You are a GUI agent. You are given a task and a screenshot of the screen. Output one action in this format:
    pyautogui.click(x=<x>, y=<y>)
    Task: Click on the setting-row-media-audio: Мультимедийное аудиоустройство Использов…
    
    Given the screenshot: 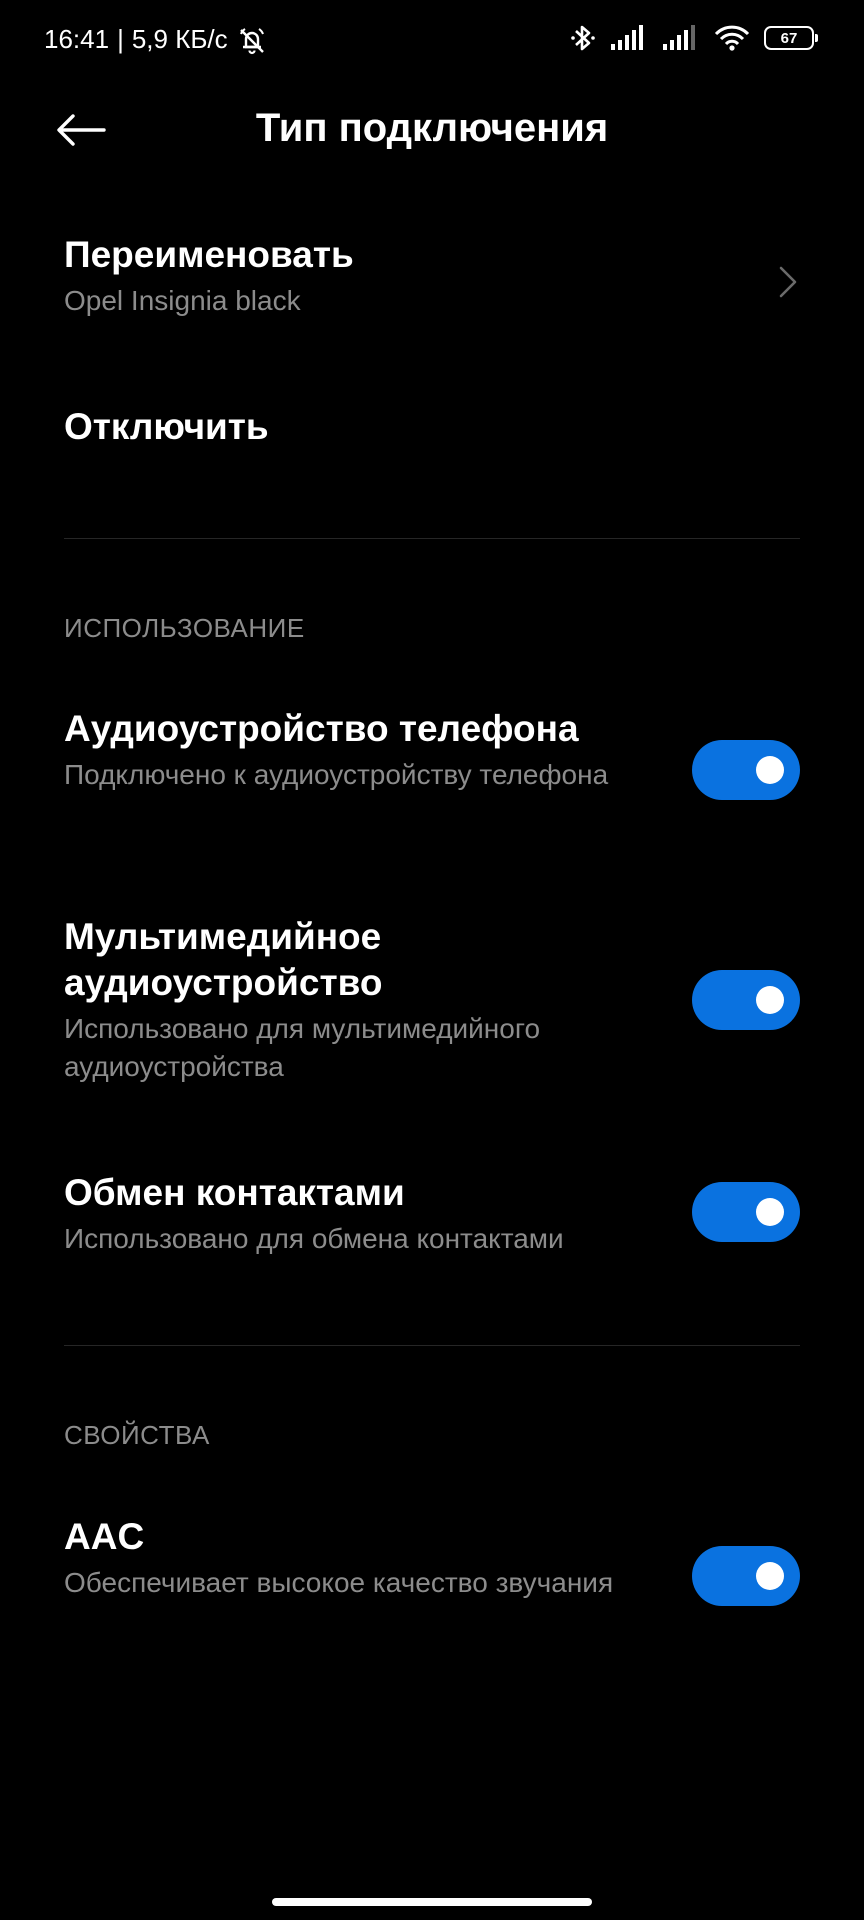 What is the action you would take?
    pyautogui.click(x=432, y=1000)
    